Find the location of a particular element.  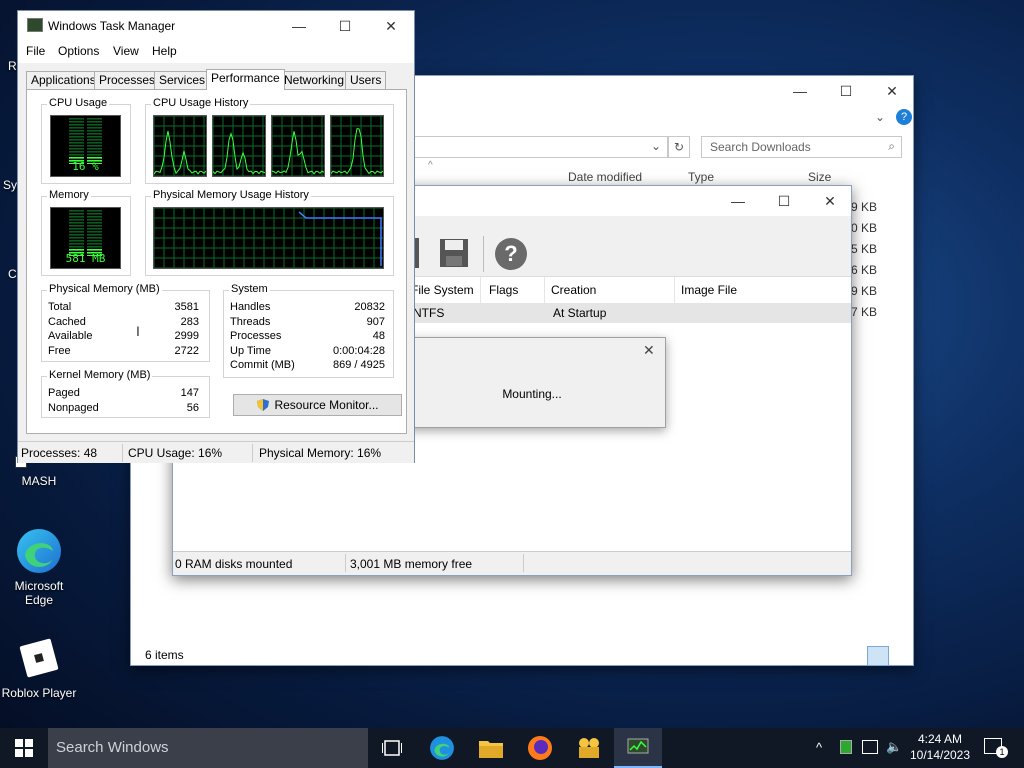

ribbon-expand-icon: ⌄ is located at coordinates (880, 117).